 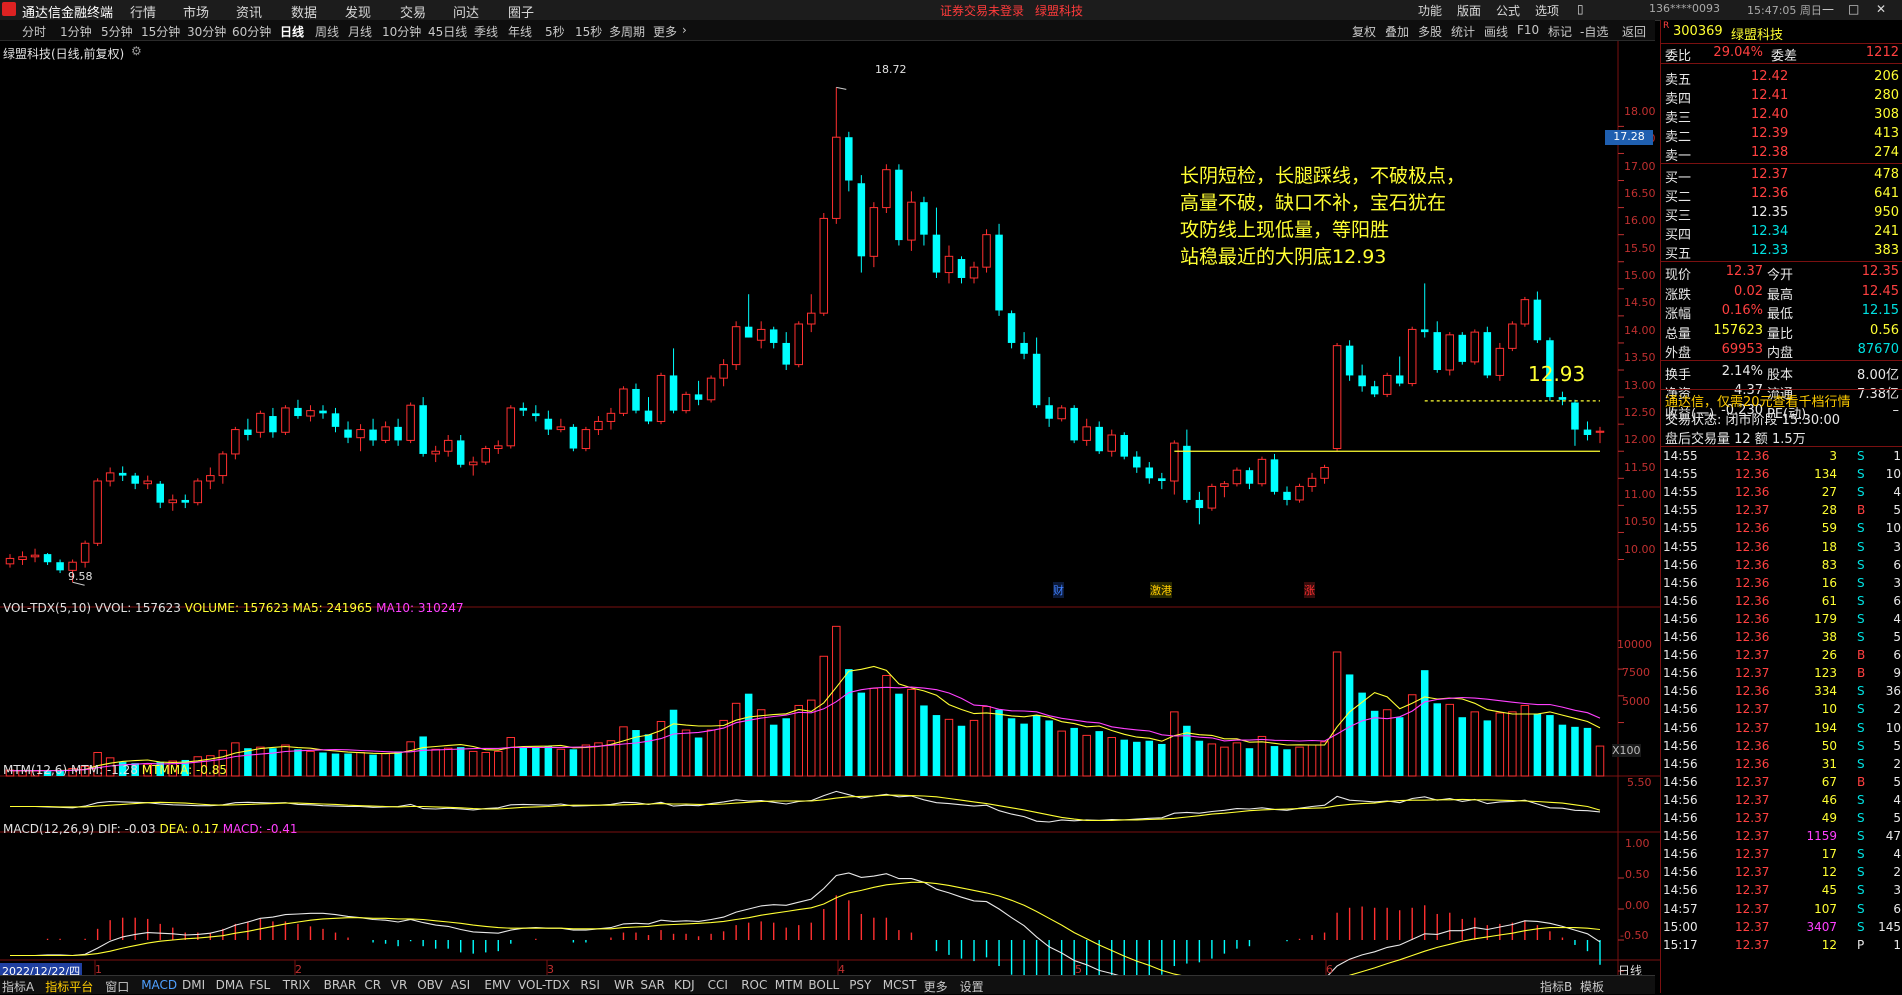 What do you see at coordinates (1161, 590) in the screenshot?
I see `marker-hk: 激港` at bounding box center [1161, 590].